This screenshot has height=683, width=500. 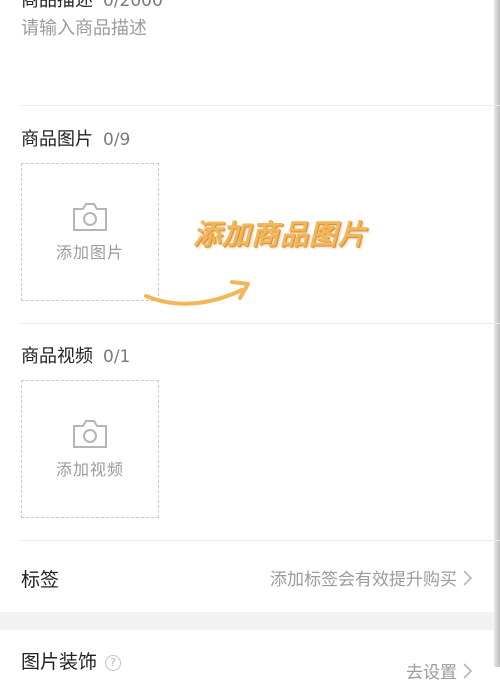 I want to click on decoration-row: 图片装饰? 去设置, so click(x=247, y=656).